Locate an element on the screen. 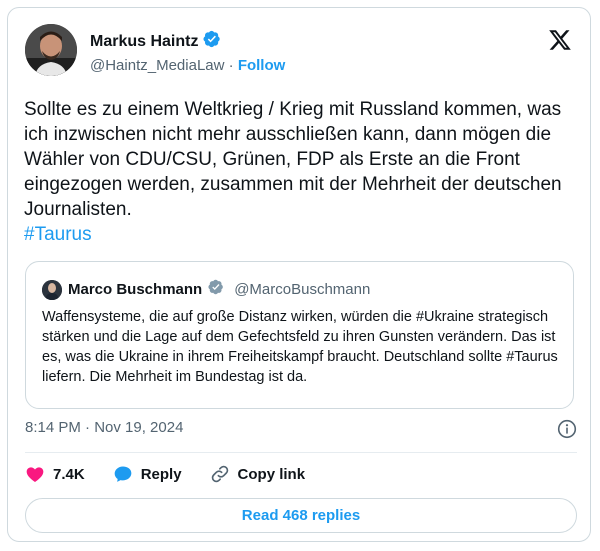 The height and width of the screenshot is (551, 600). quote-author-handle: @MarcoBuschmann is located at coordinates (302, 289).